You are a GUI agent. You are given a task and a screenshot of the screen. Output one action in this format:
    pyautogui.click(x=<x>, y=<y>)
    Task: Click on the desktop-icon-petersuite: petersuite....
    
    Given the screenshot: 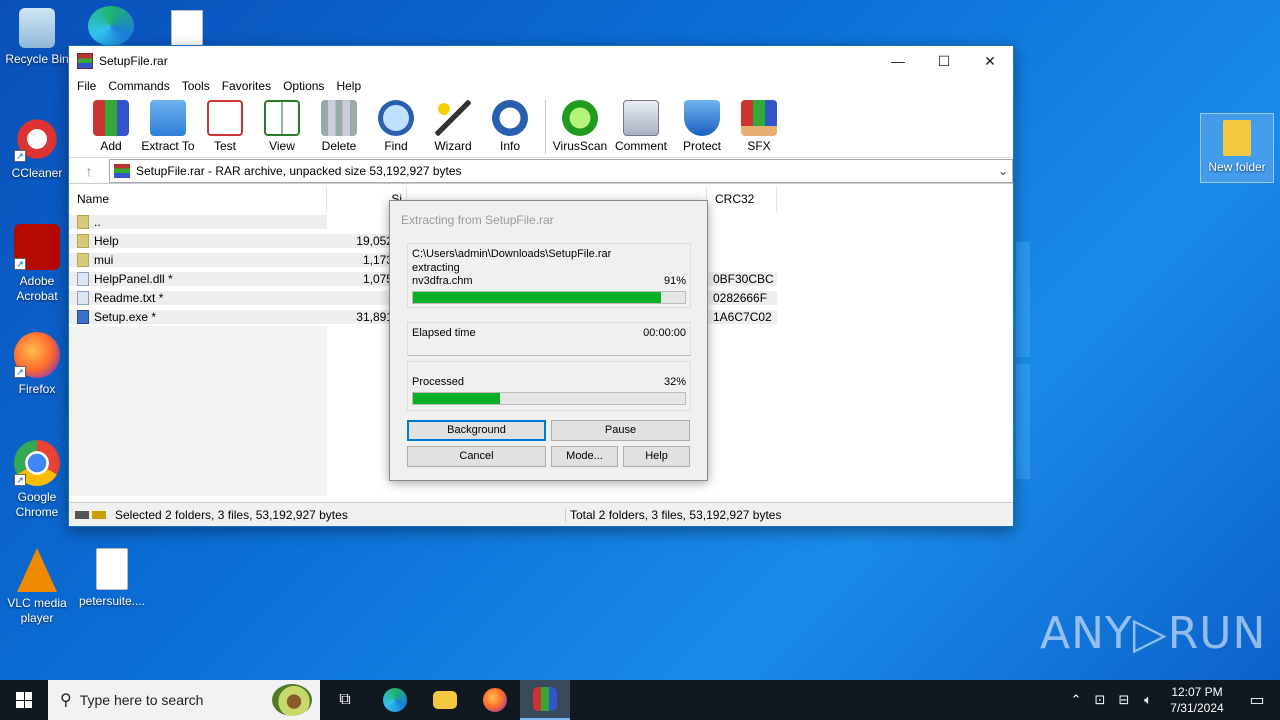 What is the action you would take?
    pyautogui.click(x=112, y=578)
    